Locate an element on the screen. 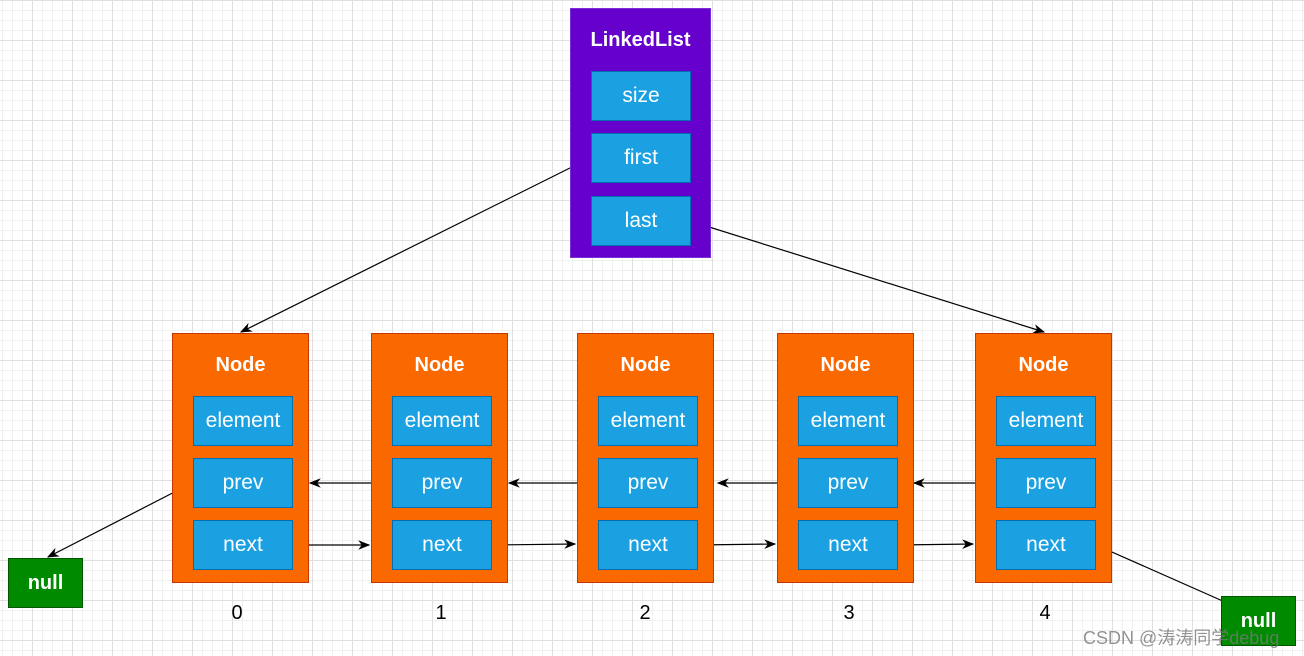  field-size: size is located at coordinates (641, 96).